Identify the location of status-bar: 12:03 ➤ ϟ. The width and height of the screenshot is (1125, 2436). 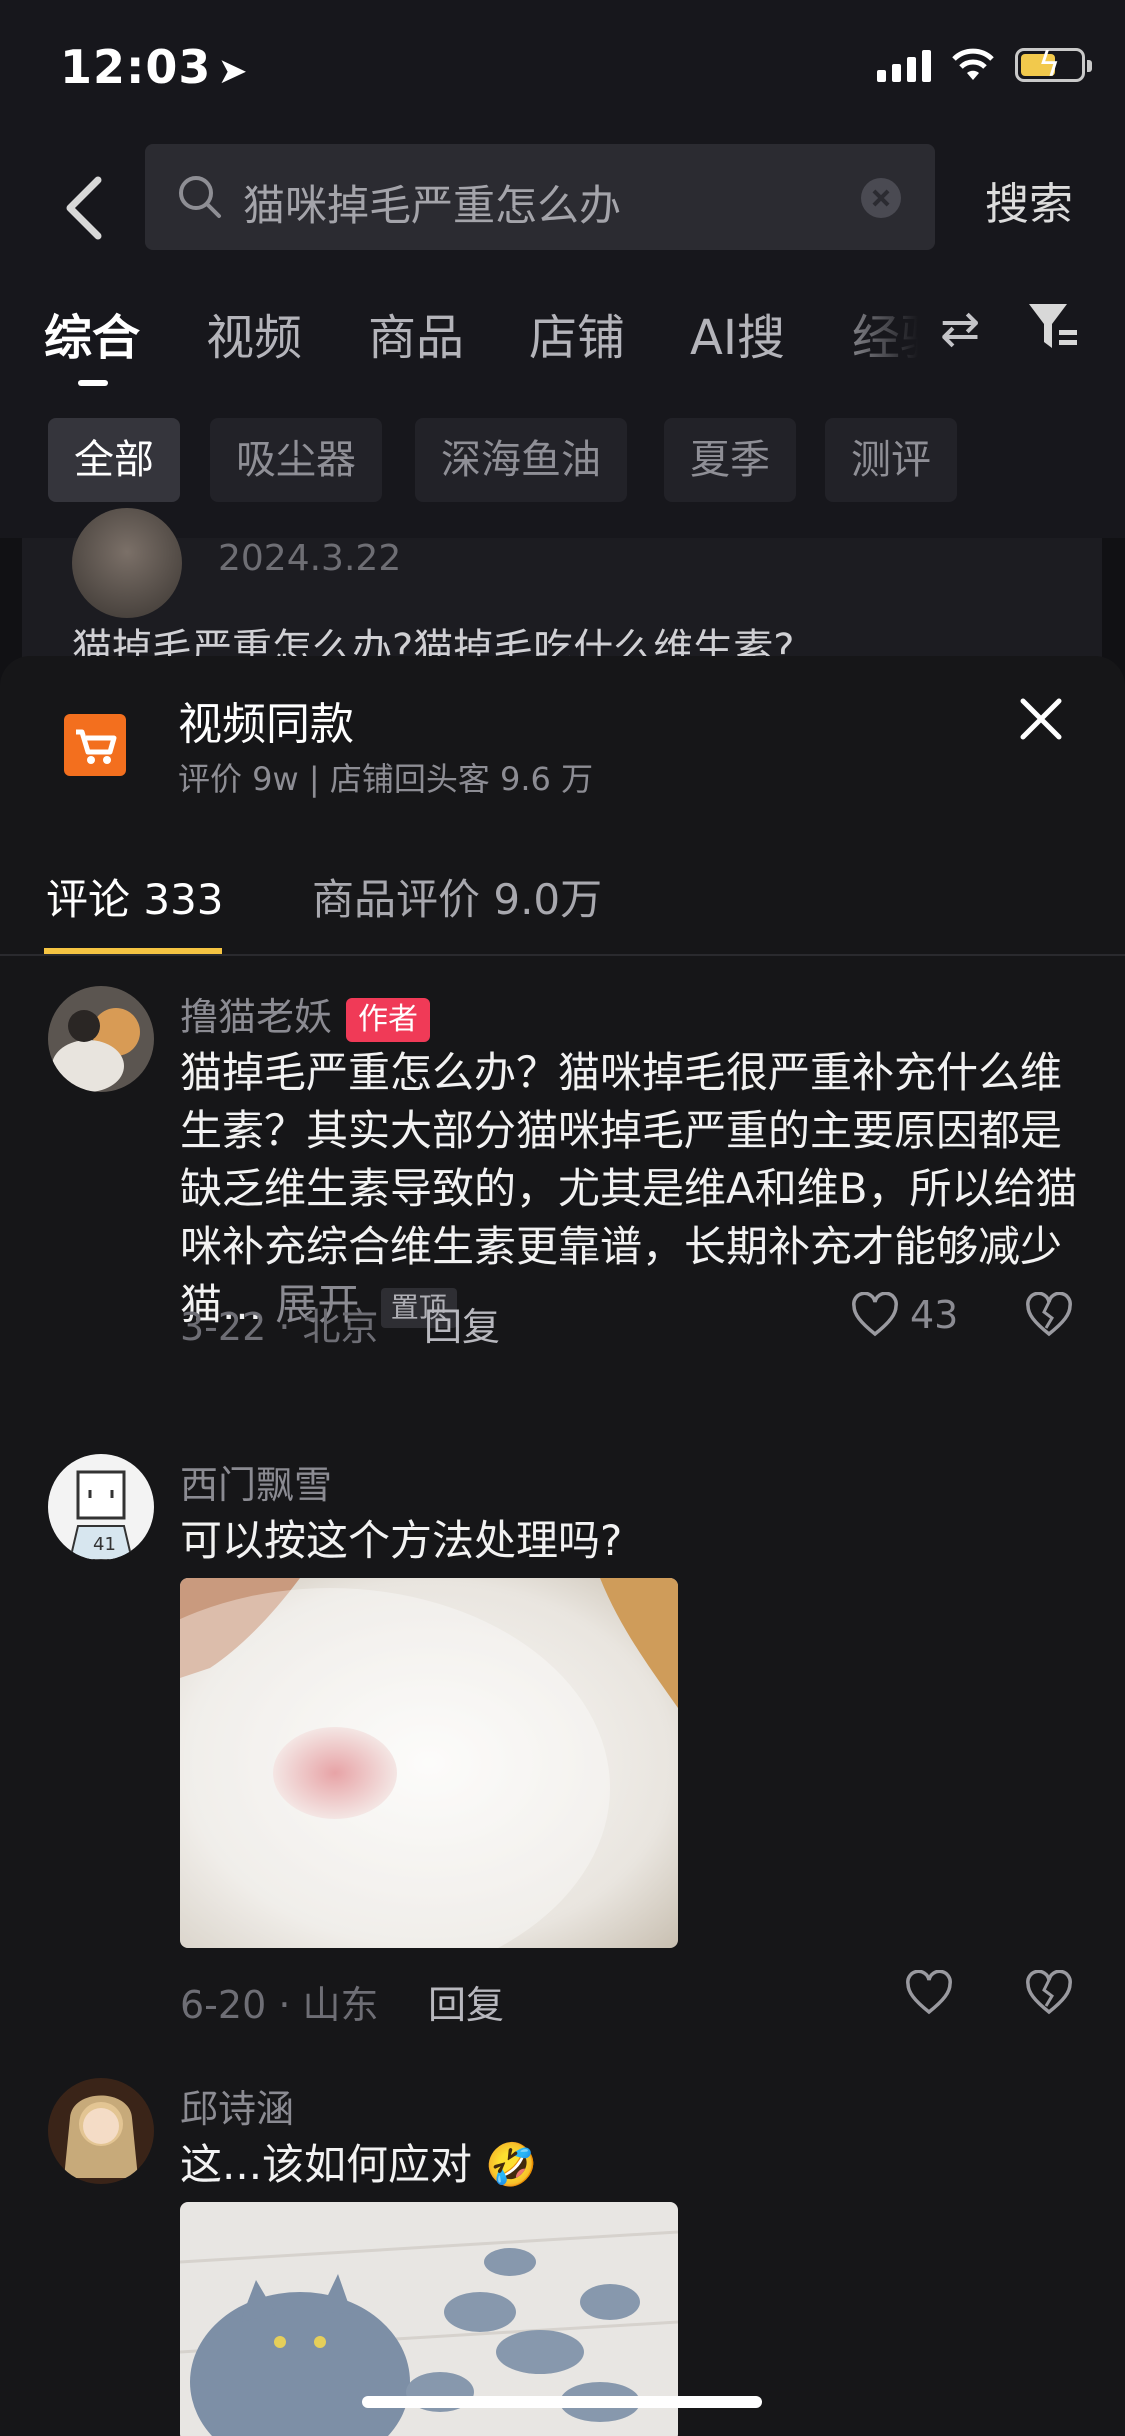
(562, 69).